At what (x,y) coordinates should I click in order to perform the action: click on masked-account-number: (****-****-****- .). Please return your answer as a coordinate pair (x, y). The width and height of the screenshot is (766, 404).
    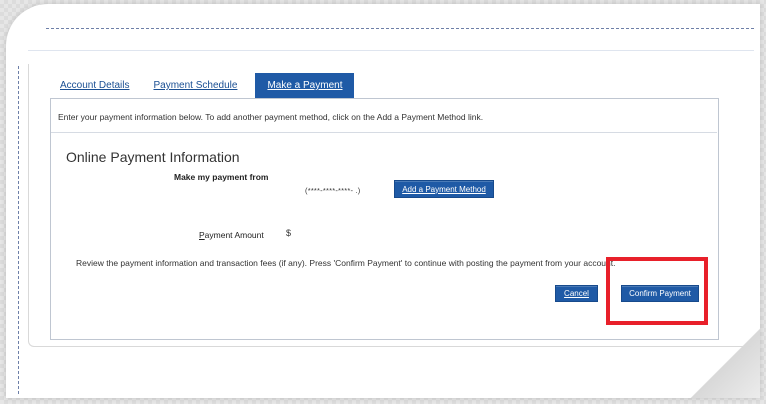
    Looking at the image, I should click on (332, 190).